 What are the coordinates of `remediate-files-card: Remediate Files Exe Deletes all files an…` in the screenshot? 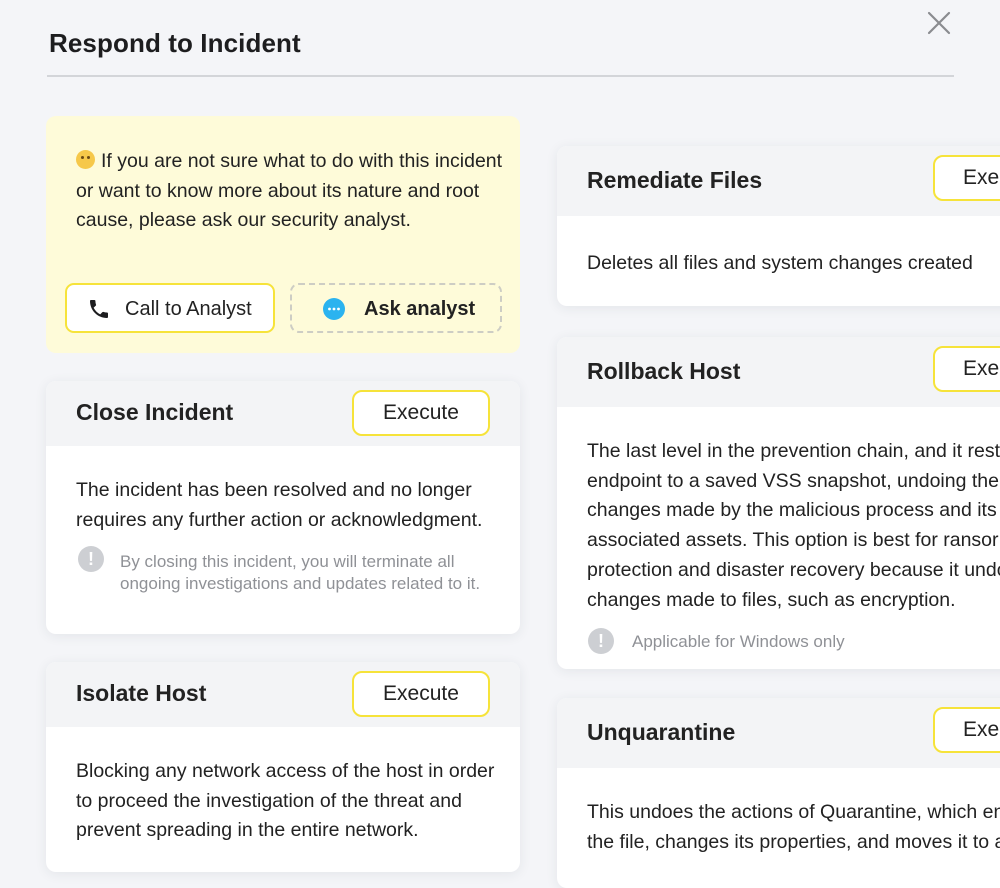 It's located at (778, 226).